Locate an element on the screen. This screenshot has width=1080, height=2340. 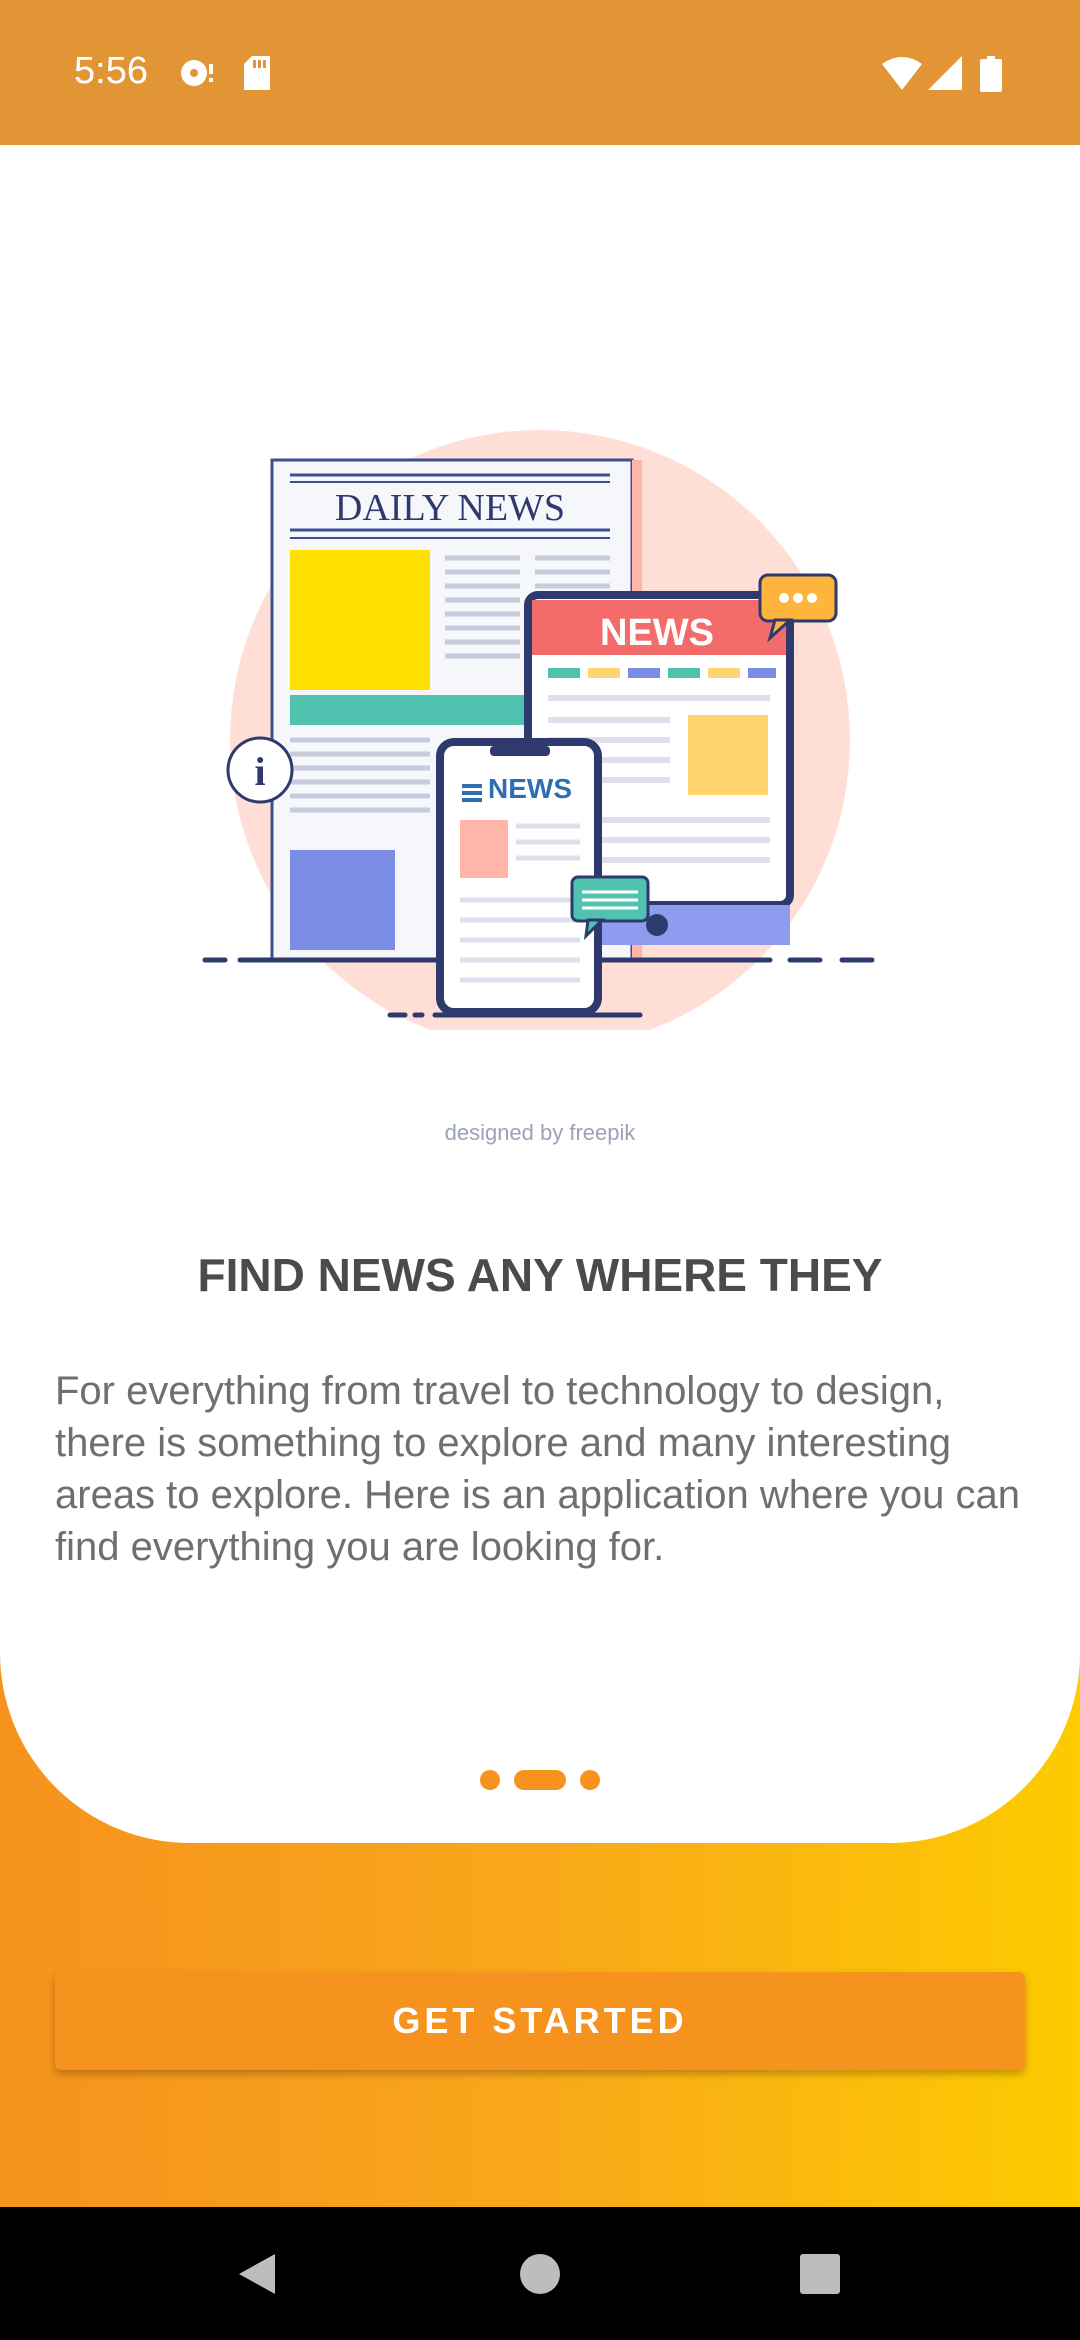
signal-icon is located at coordinates (945, 75).